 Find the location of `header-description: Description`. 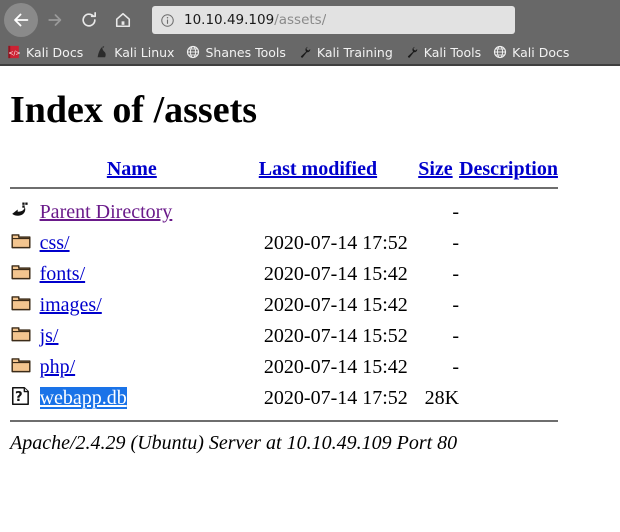

header-description: Description is located at coordinates (508, 169).